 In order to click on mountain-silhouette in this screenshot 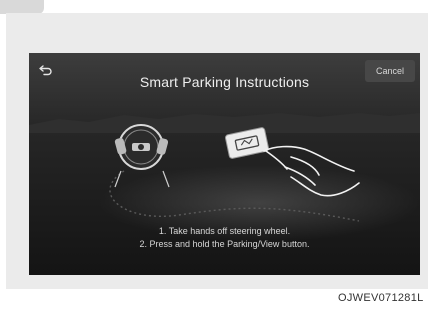, I will do `click(224, 123)`.